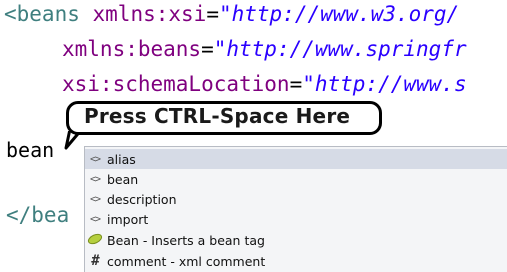  Describe the element at coordinates (128, 219) in the screenshot. I see `completion-label: import` at that location.